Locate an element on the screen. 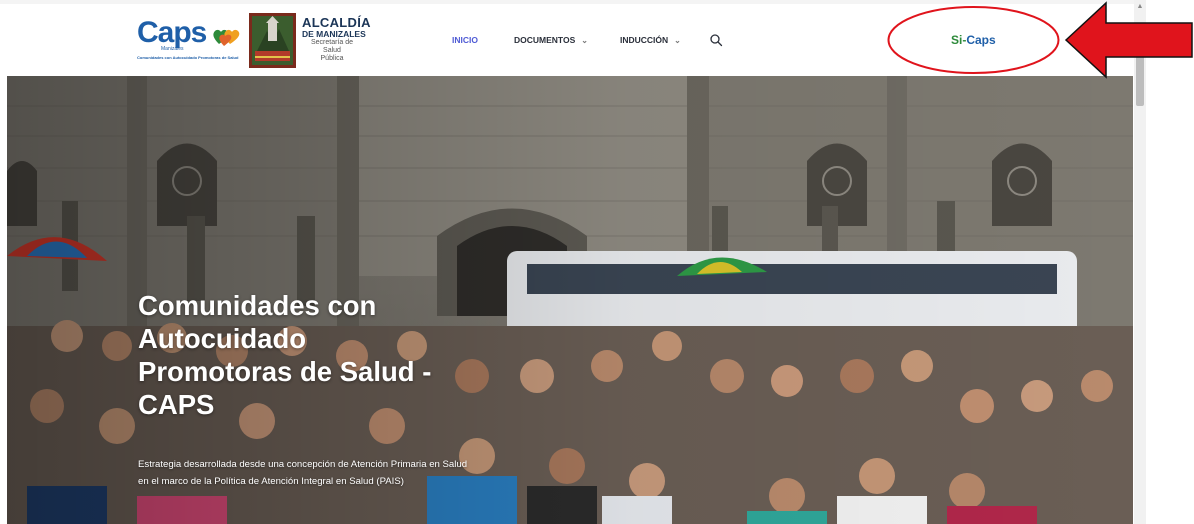  red-arrow-icon is located at coordinates (1128, 40).